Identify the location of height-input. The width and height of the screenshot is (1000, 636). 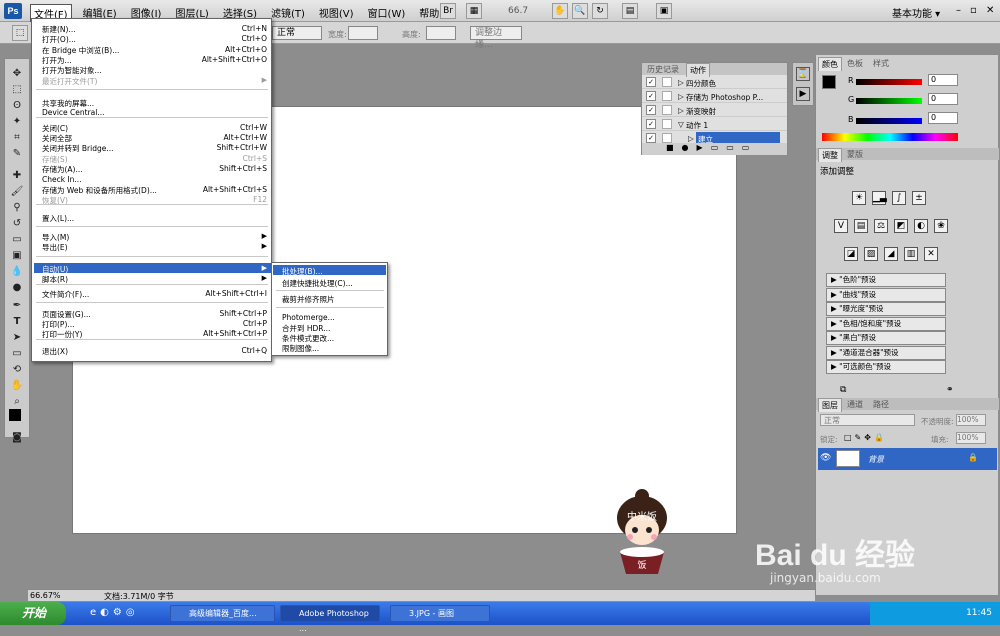
(441, 33).